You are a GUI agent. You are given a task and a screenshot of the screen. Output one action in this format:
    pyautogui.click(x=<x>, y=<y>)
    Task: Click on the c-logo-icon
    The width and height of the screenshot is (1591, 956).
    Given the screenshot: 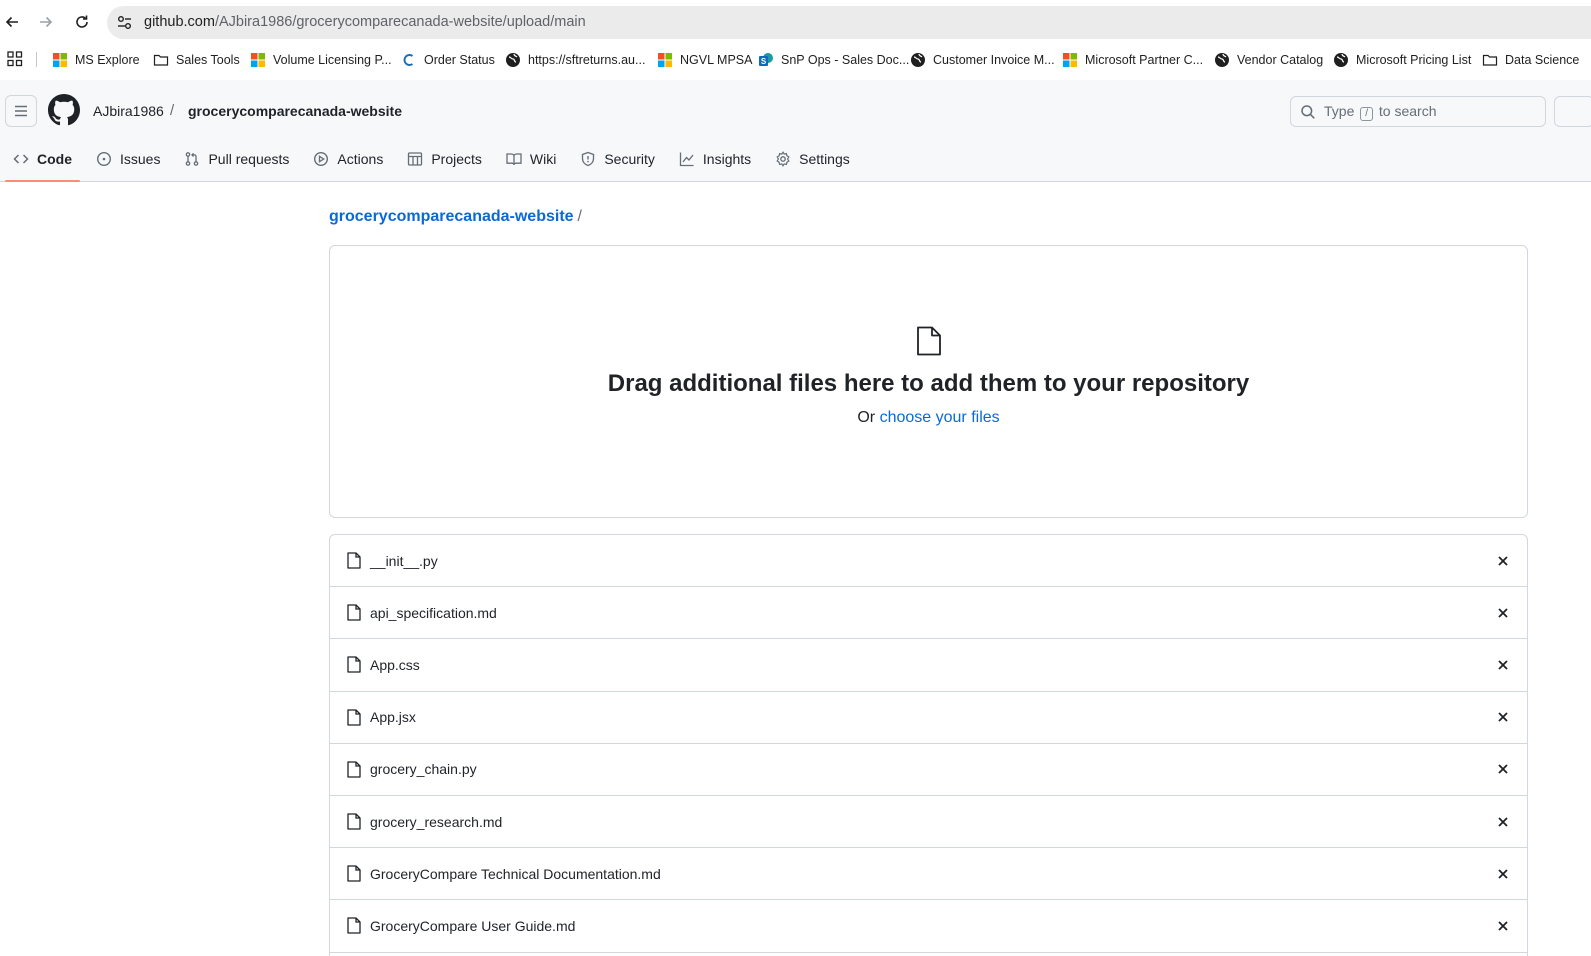 What is the action you would take?
    pyautogui.click(x=408, y=60)
    